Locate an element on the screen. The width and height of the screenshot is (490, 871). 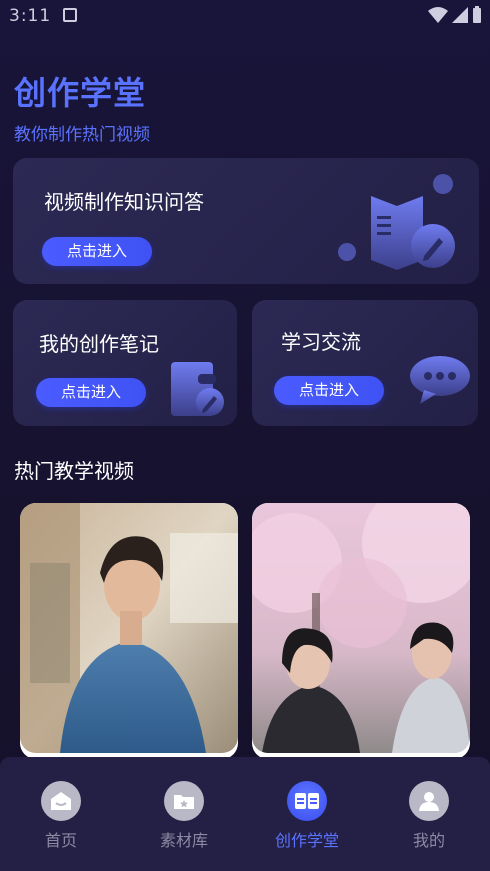
nav-item-profile: 我的 is located at coordinates (429, 816).